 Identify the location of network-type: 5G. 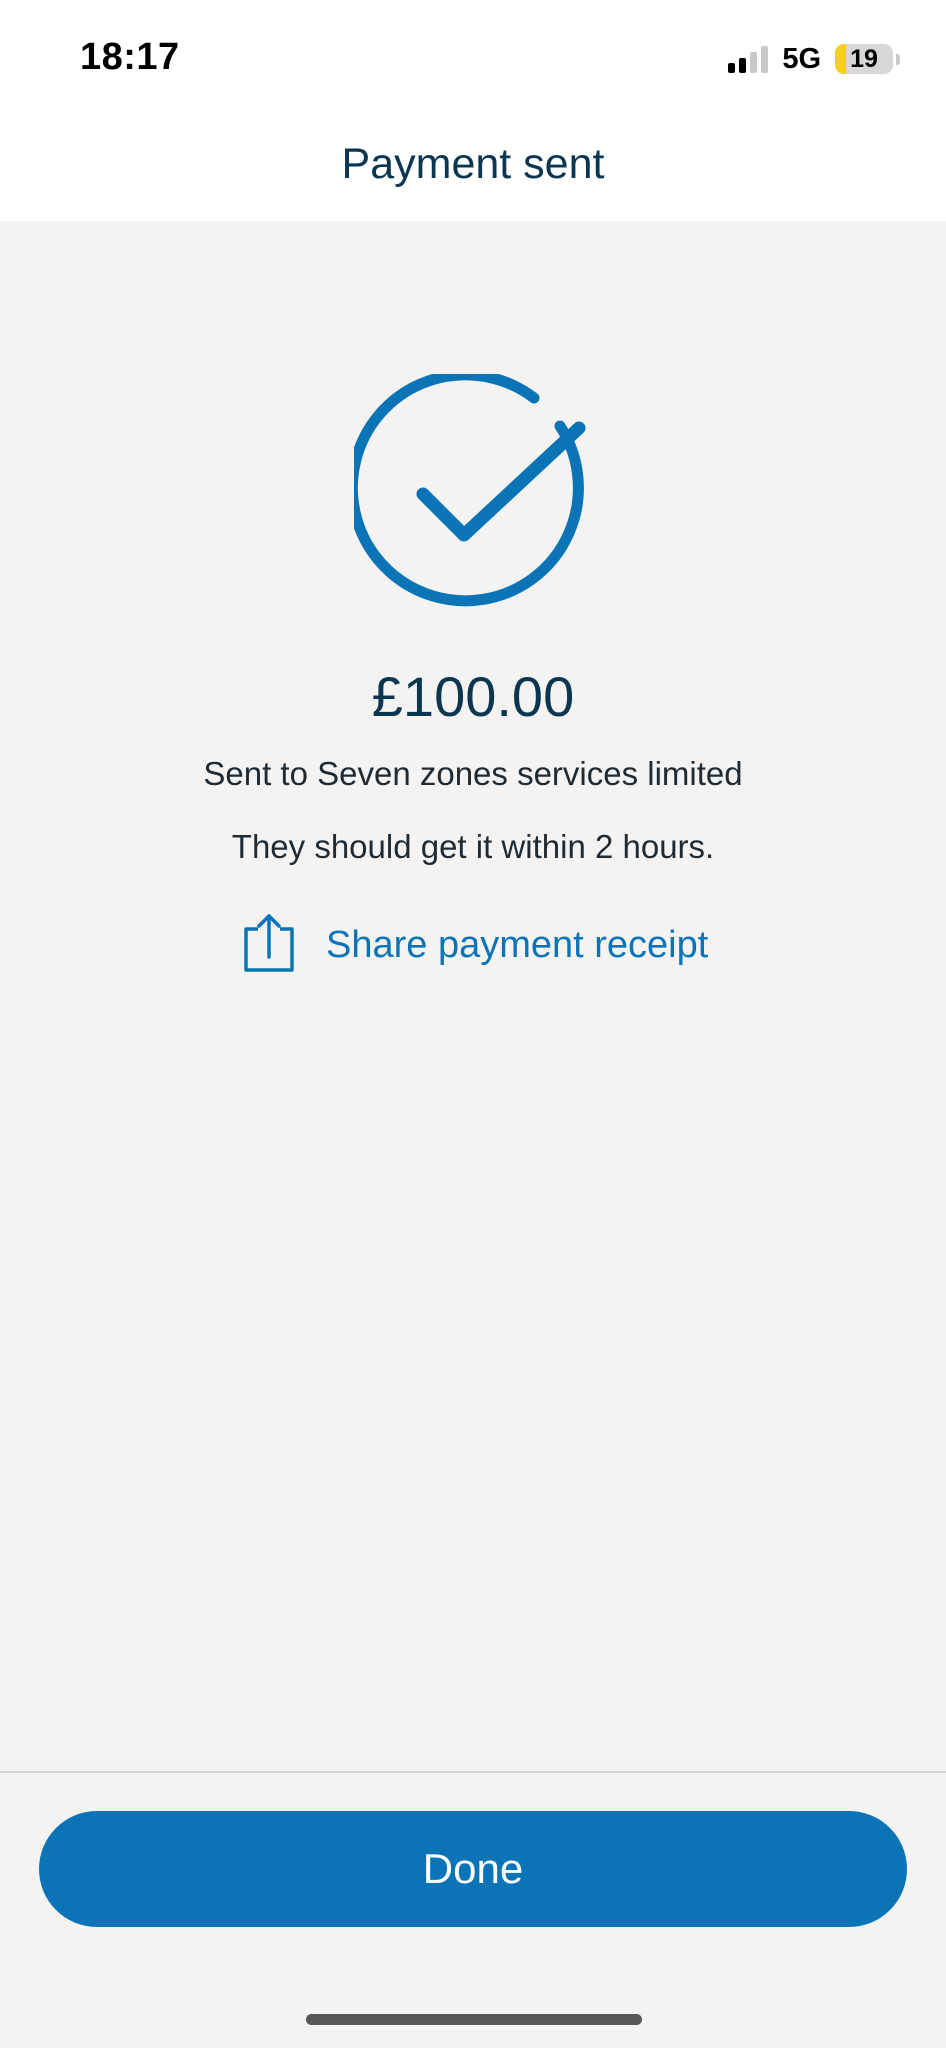
(801, 58).